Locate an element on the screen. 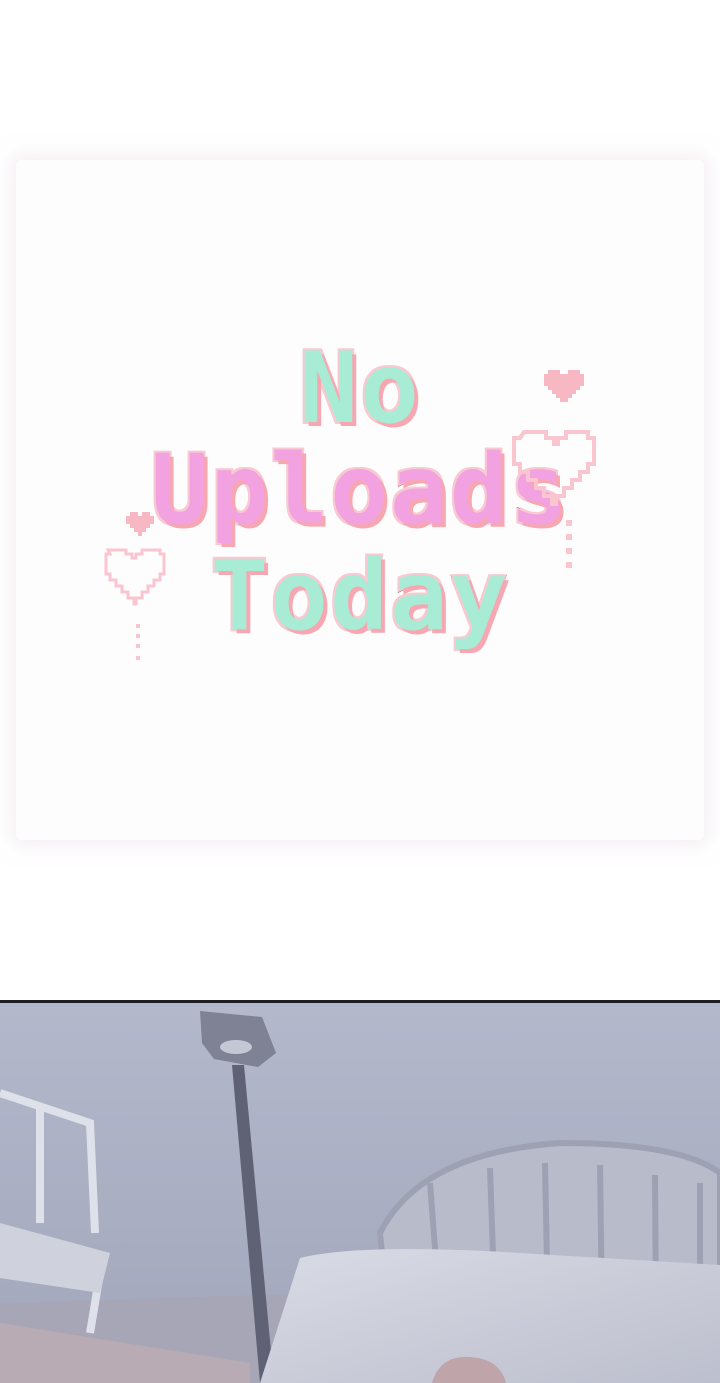  heart-decoration-left is located at coordinates (143, 595).